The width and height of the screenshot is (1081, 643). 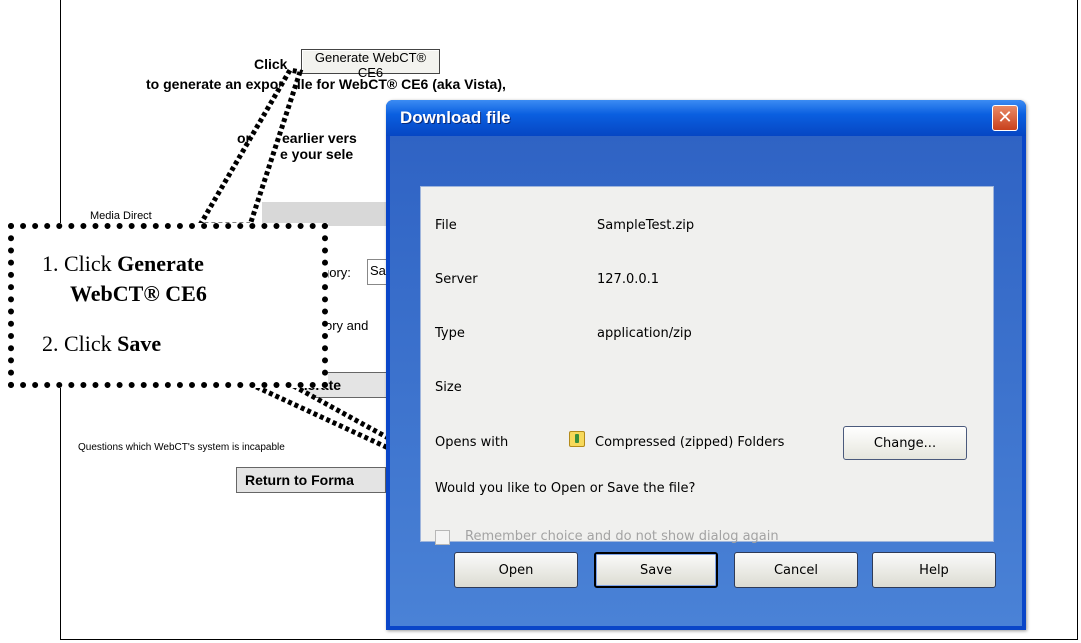 What do you see at coordinates (455, 117) in the screenshot?
I see `dialog-title: Download file` at bounding box center [455, 117].